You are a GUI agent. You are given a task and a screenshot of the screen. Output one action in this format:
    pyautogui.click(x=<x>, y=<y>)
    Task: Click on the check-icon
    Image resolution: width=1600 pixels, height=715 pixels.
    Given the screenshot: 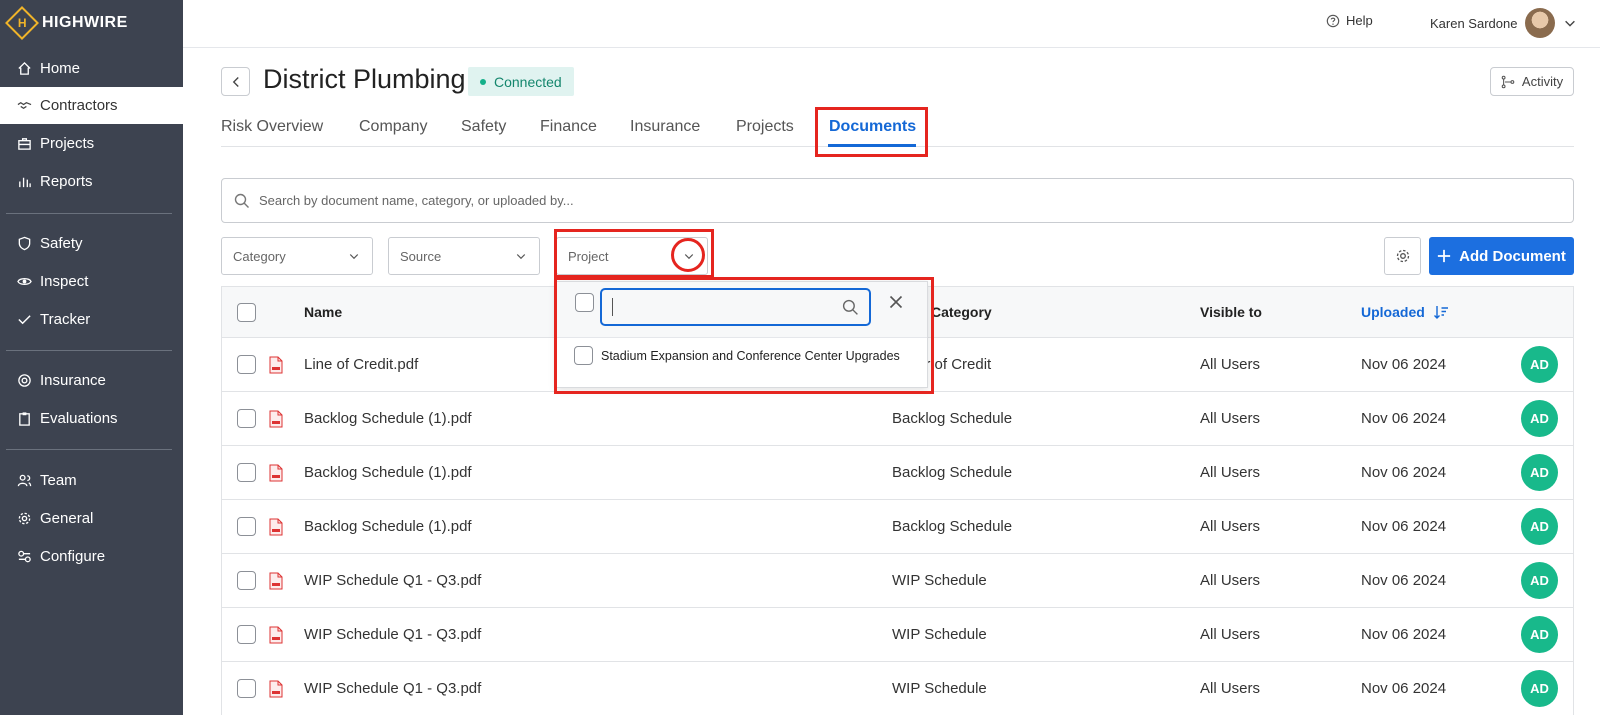 What is the action you would take?
    pyautogui.click(x=24, y=320)
    